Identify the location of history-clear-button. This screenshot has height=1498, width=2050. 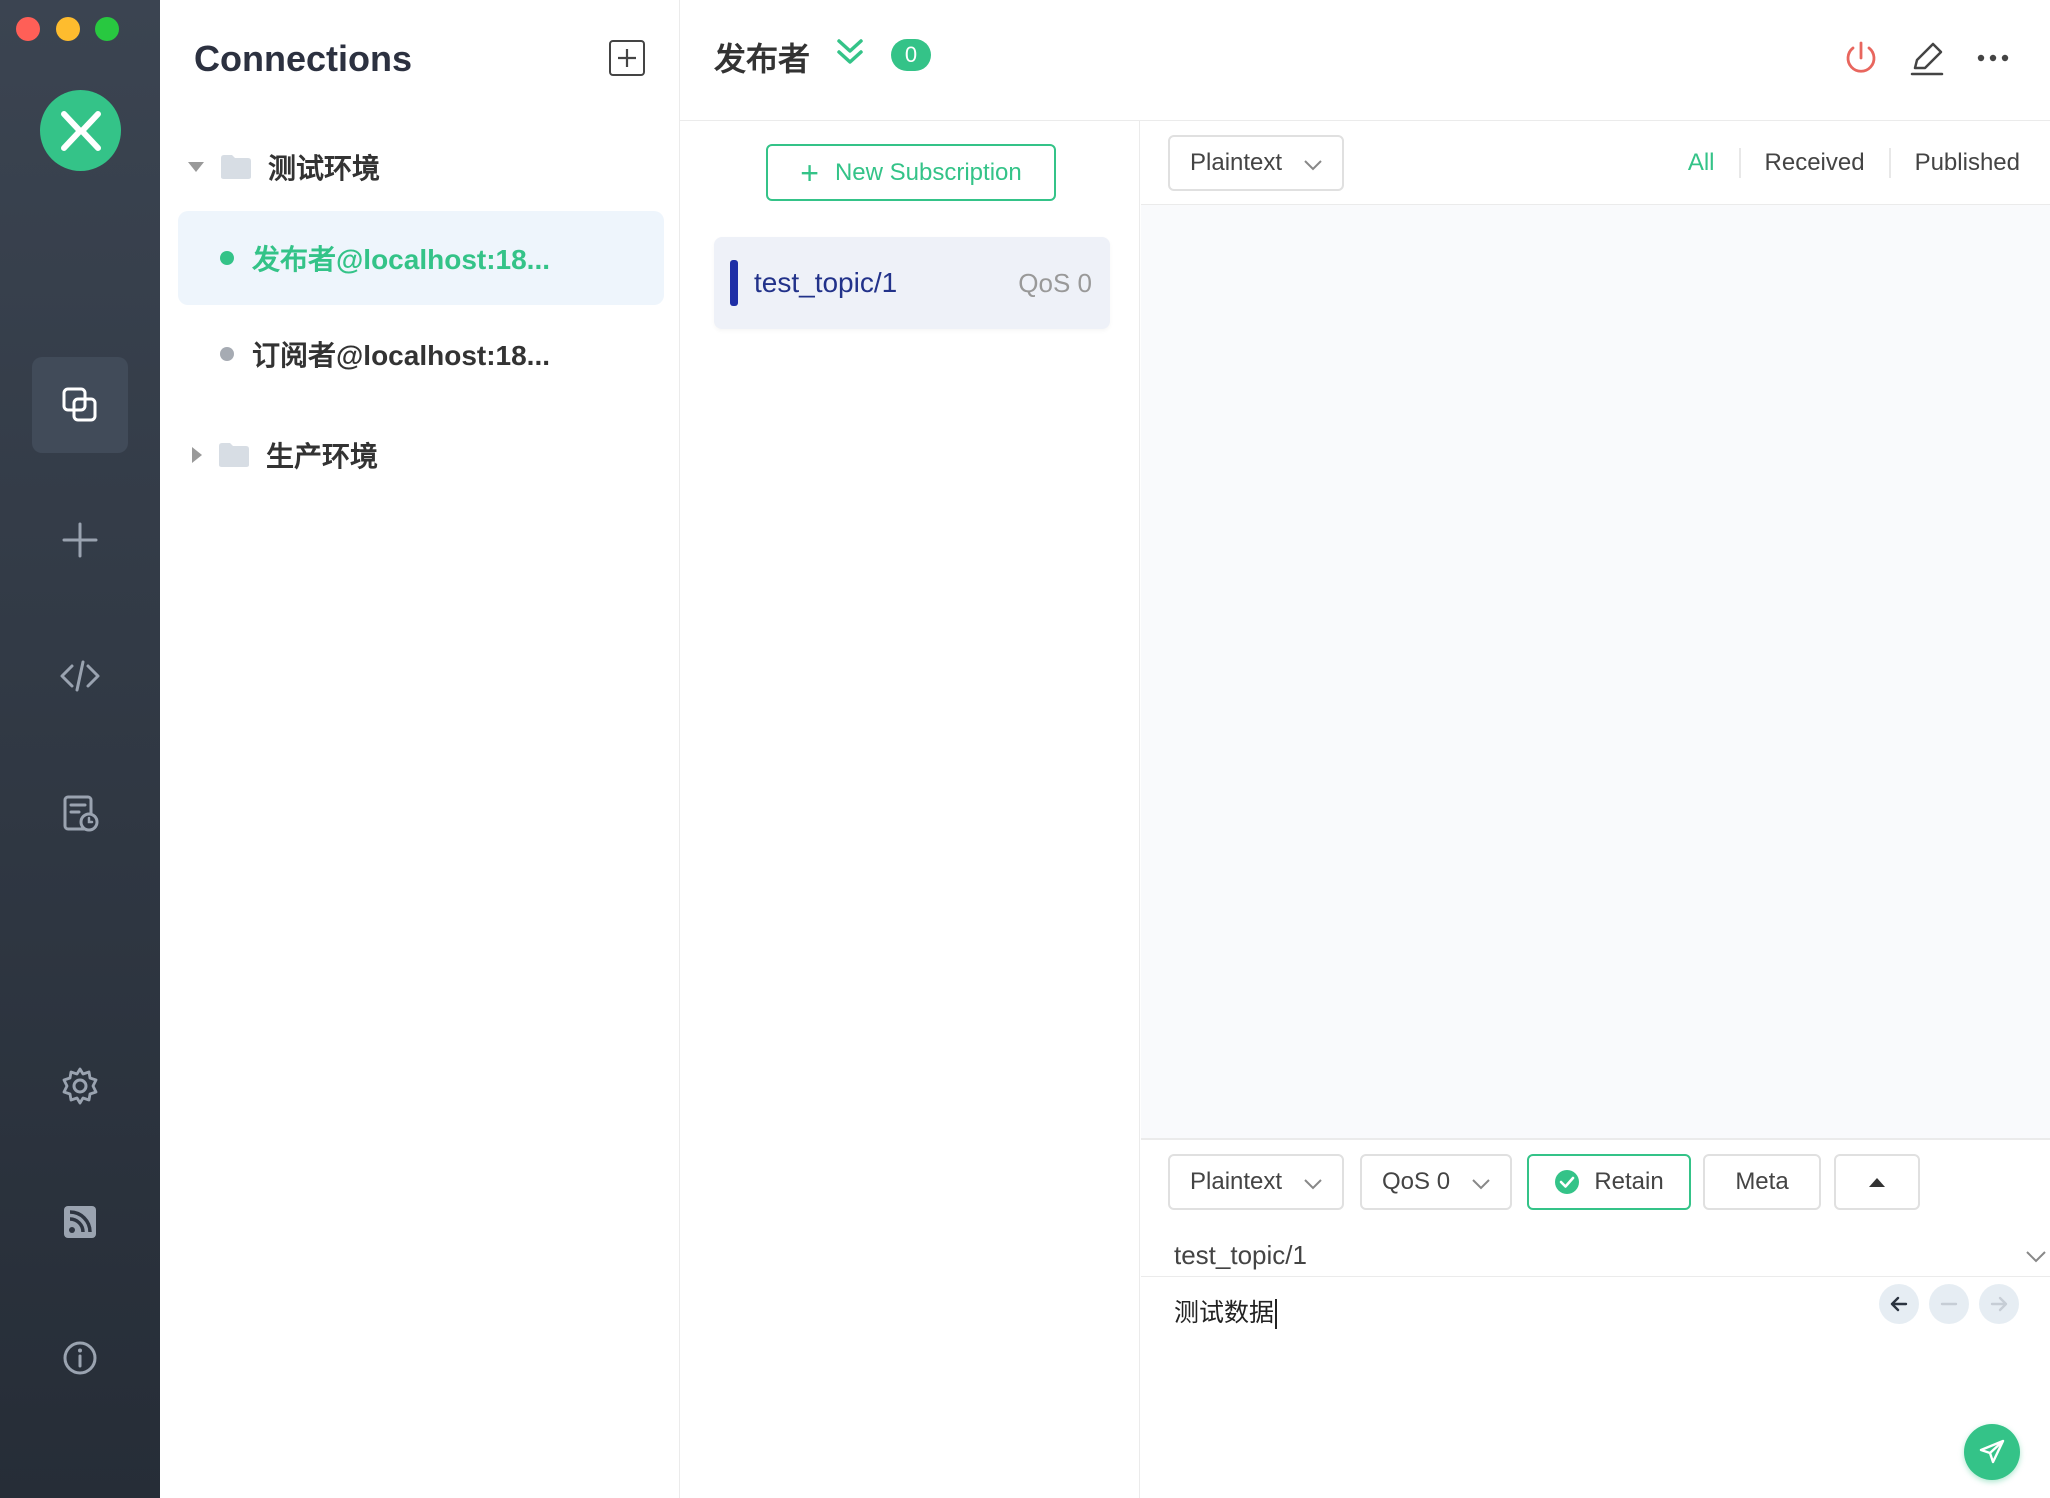
(1949, 1304).